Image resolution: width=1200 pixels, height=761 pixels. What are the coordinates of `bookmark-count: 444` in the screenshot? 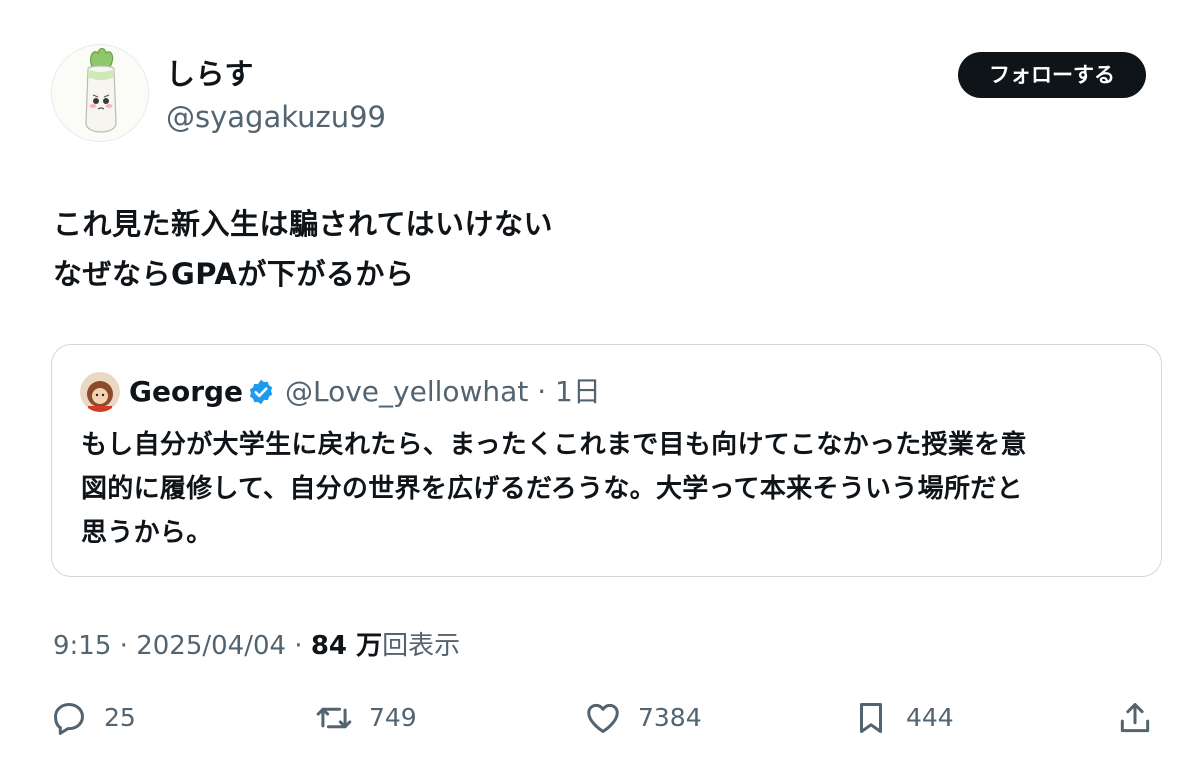 It's located at (930, 717).